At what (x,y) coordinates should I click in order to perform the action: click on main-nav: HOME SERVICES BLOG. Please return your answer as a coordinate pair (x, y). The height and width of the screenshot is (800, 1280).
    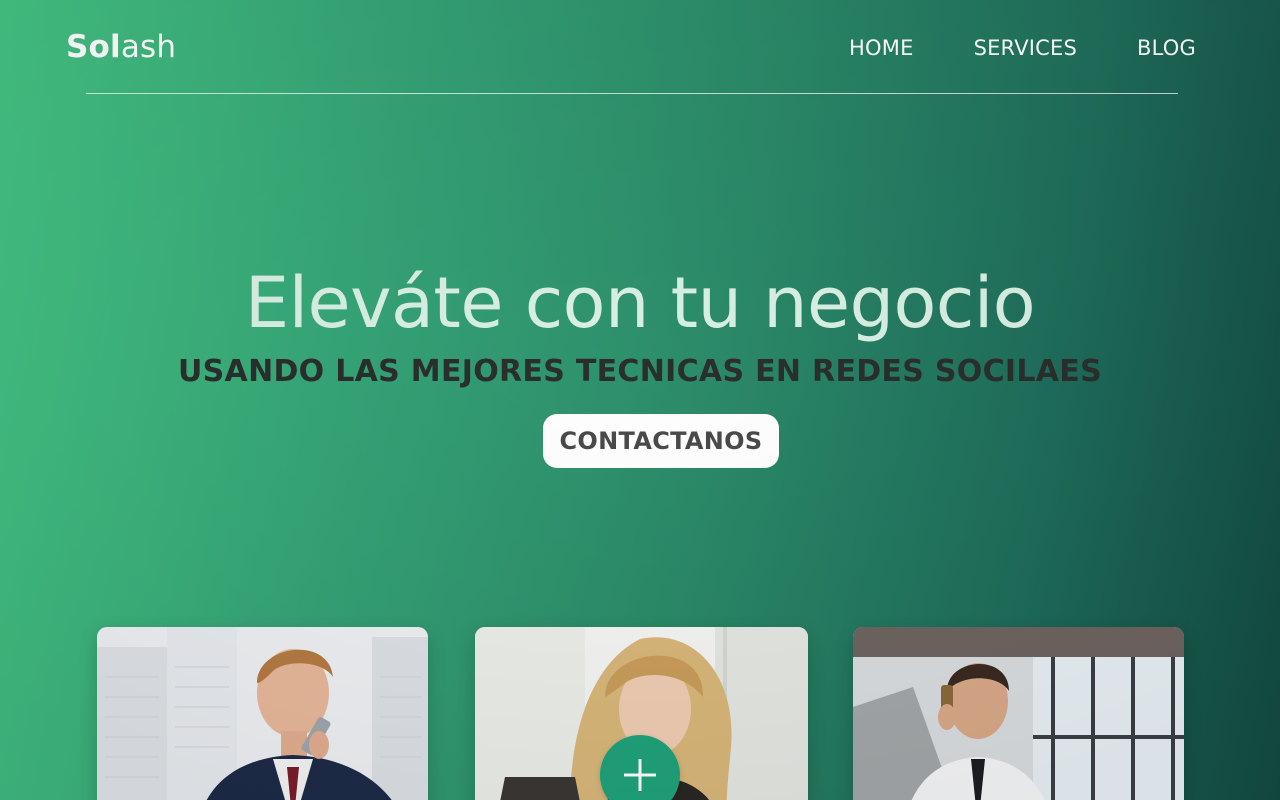
    Looking at the image, I should click on (1022, 48).